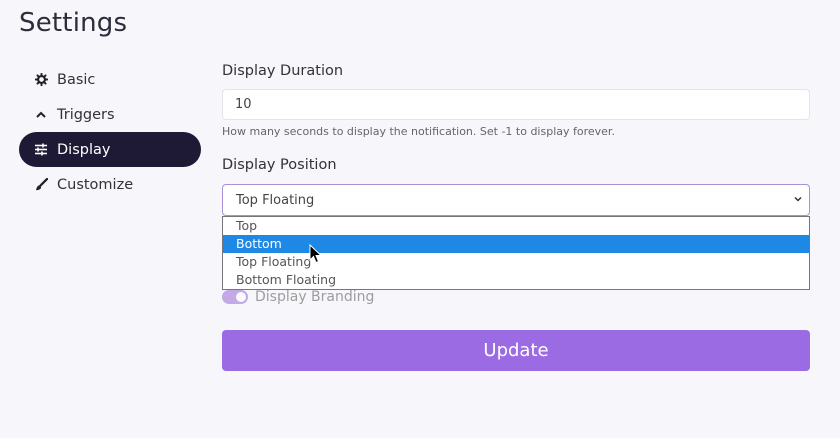 Image resolution: width=840 pixels, height=438 pixels. Describe the element at coordinates (316, 254) in the screenshot. I see `mouse-cursor-icon` at that location.